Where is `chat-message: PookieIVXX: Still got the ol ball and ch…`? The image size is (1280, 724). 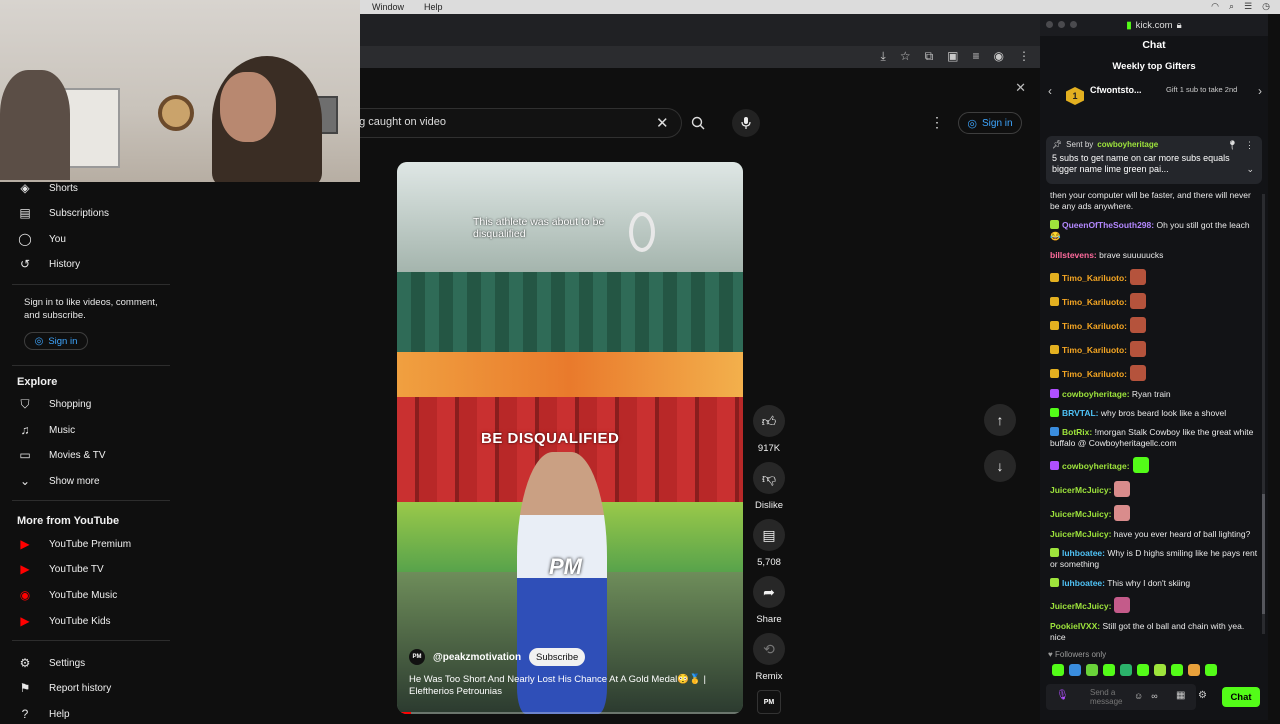
chat-message: PookieIVXX: Still got the ol ball and ch… is located at coordinates (1156, 632).